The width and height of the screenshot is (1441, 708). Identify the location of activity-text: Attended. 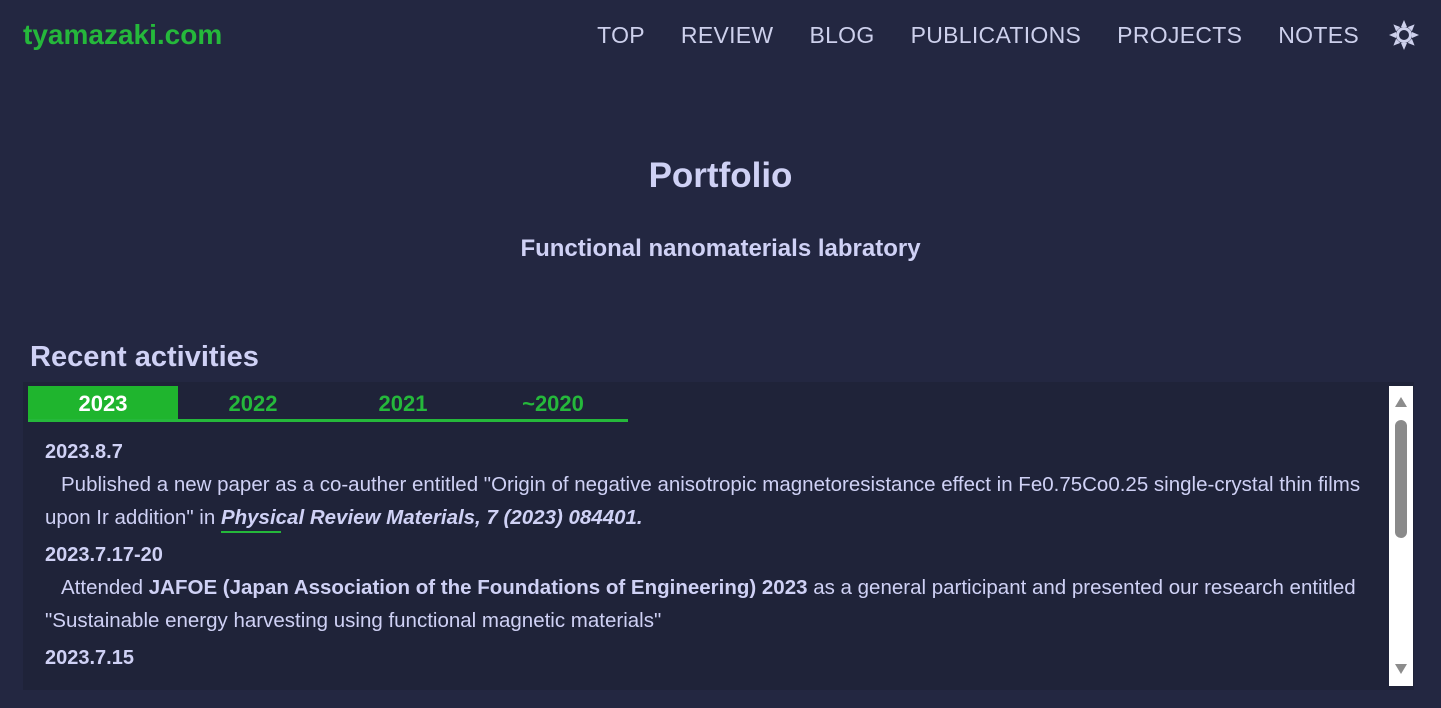
(105, 587).